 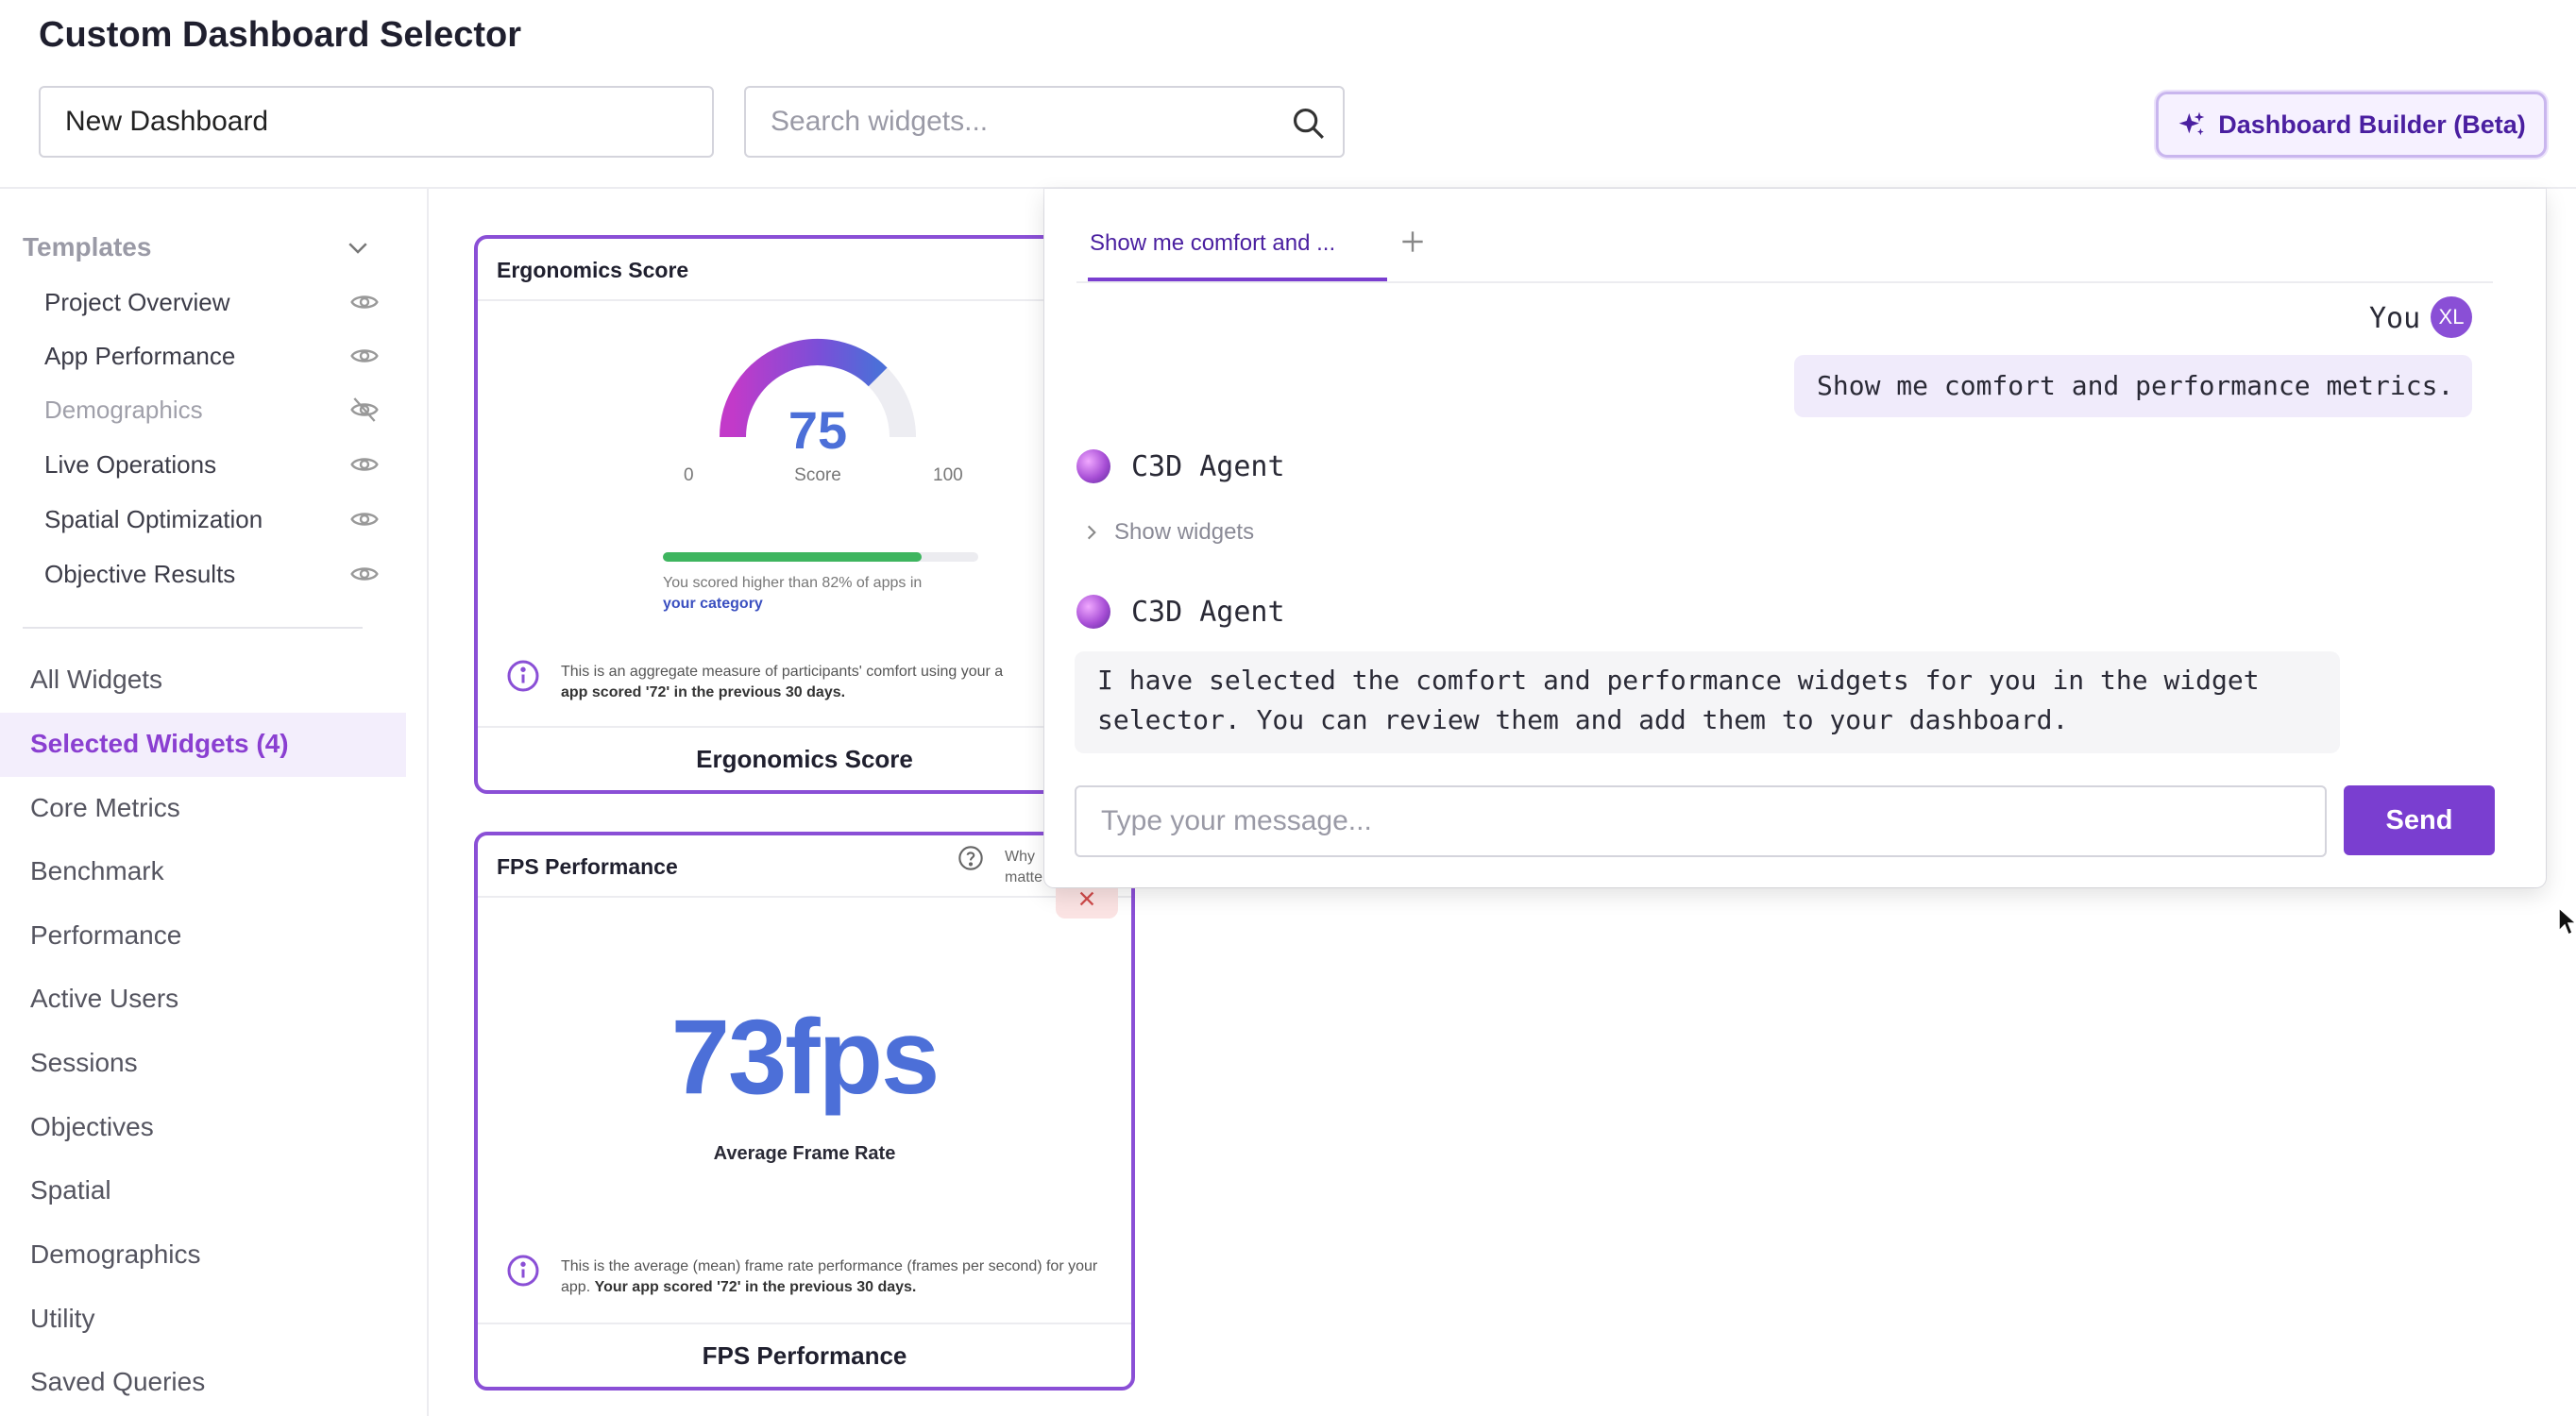 What do you see at coordinates (804, 1153) in the screenshot?
I see `fps-subtitle: Average Frame Rate` at bounding box center [804, 1153].